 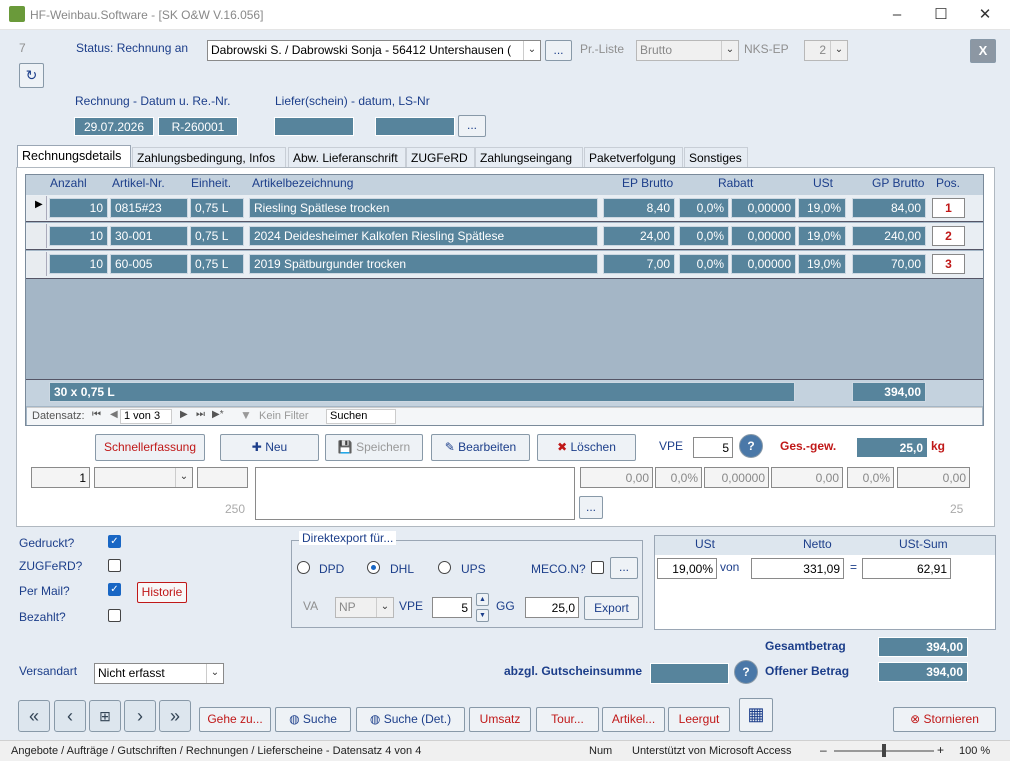 What do you see at coordinates (410, 719) in the screenshot?
I see `search-detail-button: ◍ Suche (Det.)` at bounding box center [410, 719].